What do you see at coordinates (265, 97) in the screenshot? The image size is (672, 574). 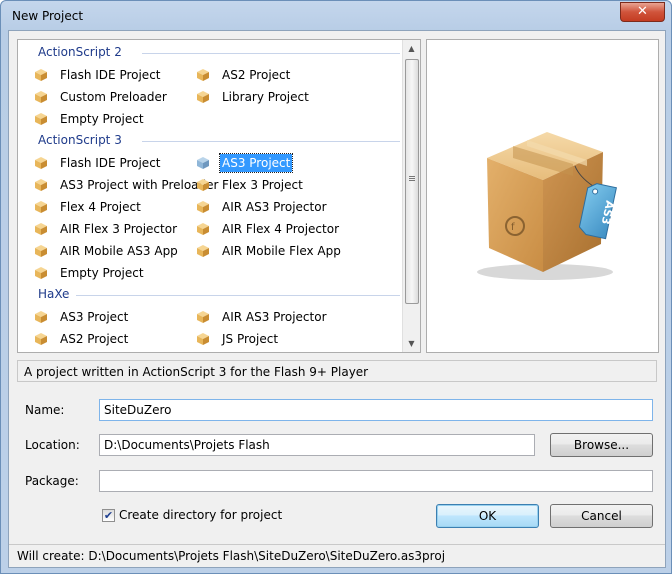 I see `template-item-label: Library Project` at bounding box center [265, 97].